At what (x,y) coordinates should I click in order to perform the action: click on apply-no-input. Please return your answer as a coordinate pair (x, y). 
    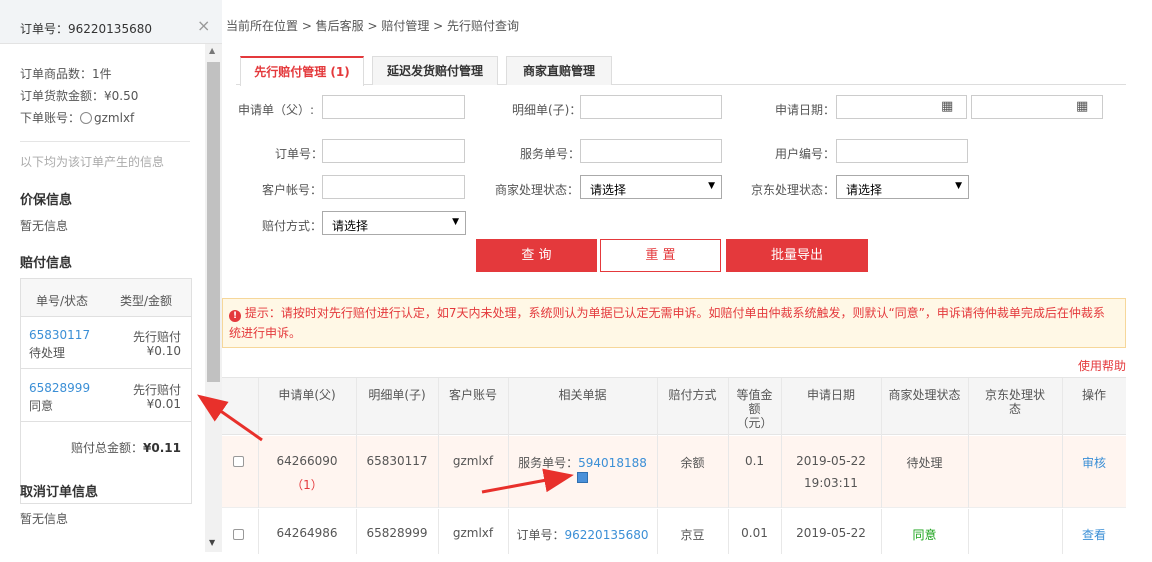
    Looking at the image, I should click on (393, 107).